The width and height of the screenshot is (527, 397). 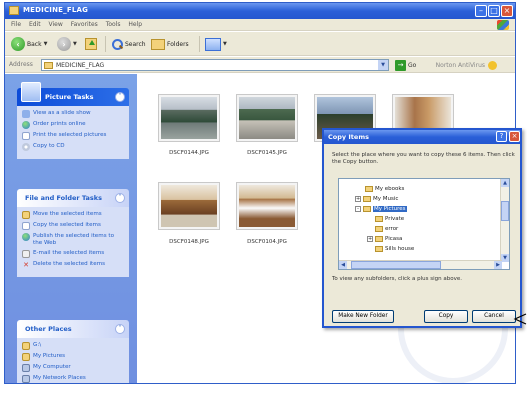 I want to click on search-button: Search, so click(x=128, y=44).